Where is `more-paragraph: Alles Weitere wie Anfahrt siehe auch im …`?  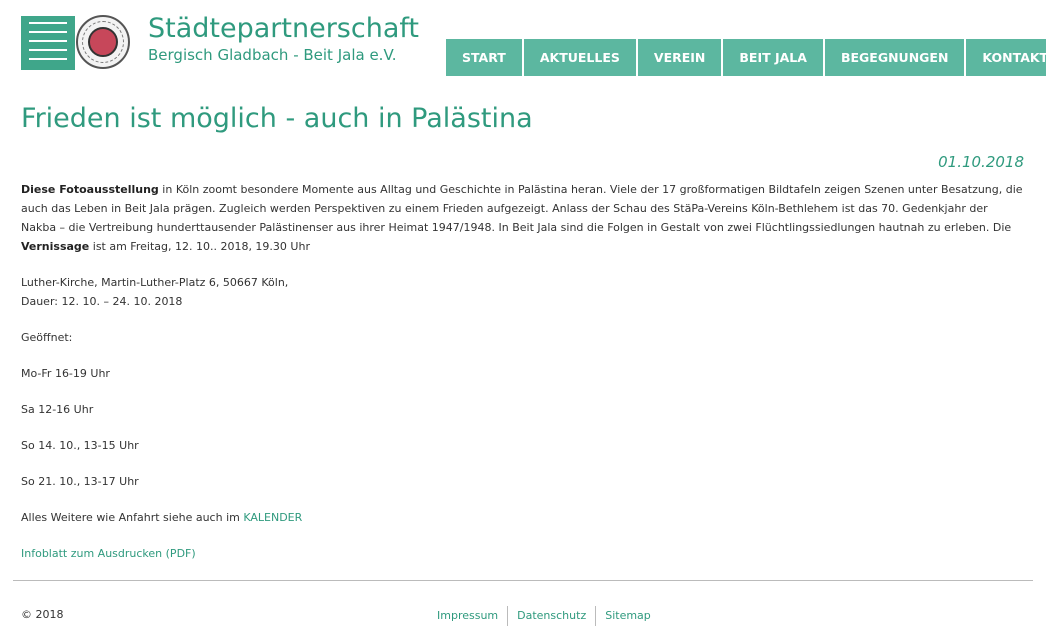
more-paragraph: Alles Weitere wie Anfahrt siehe auch im … is located at coordinates (523, 517).